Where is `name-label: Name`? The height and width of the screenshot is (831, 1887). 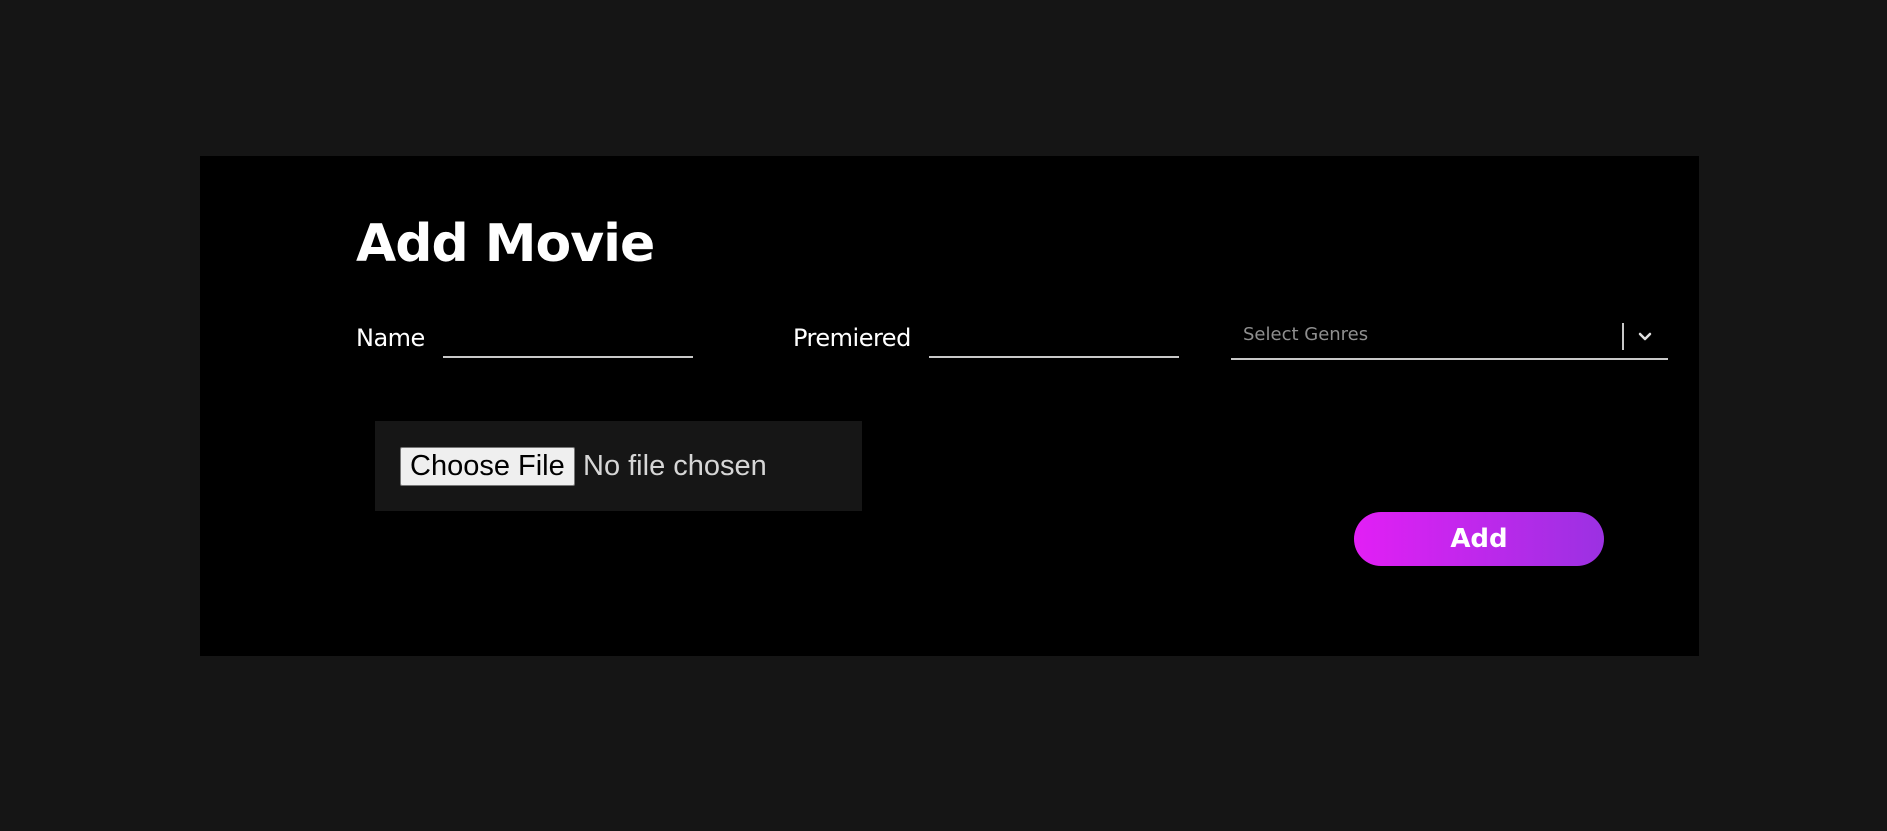 name-label: Name is located at coordinates (390, 338).